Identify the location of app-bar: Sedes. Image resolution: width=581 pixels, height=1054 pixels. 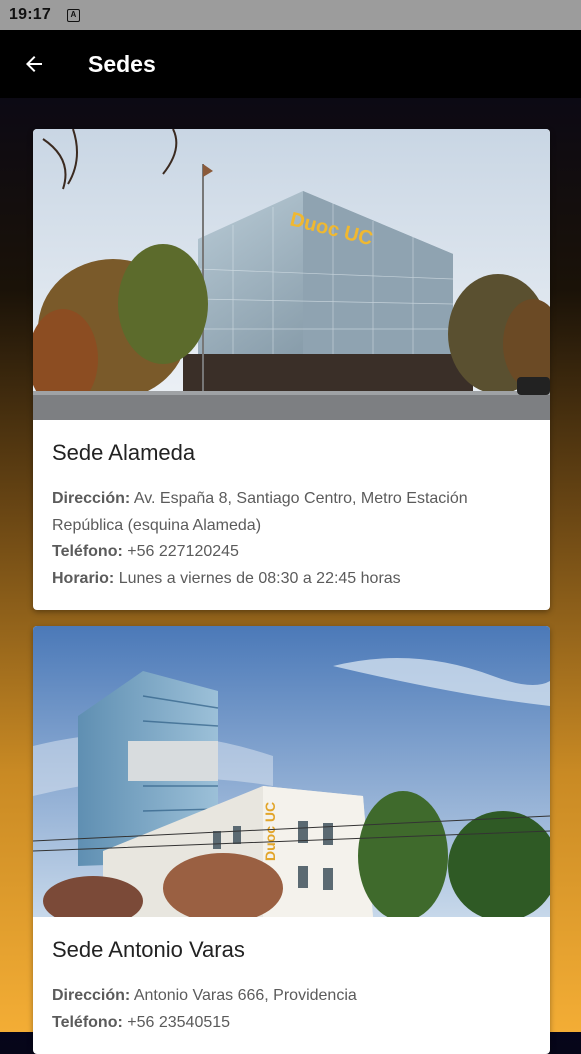
(290, 64).